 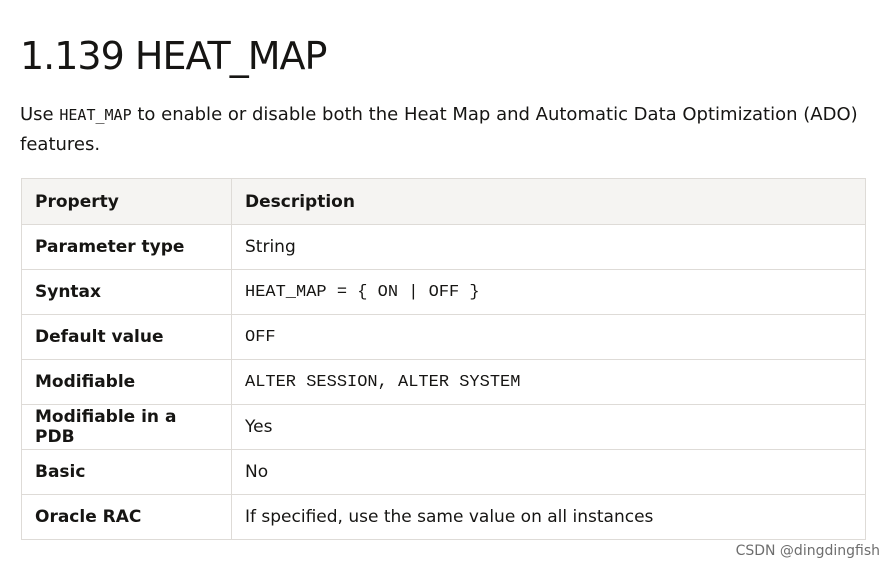 I want to click on row-property: Modifiable in a PDB, so click(x=126, y=427).